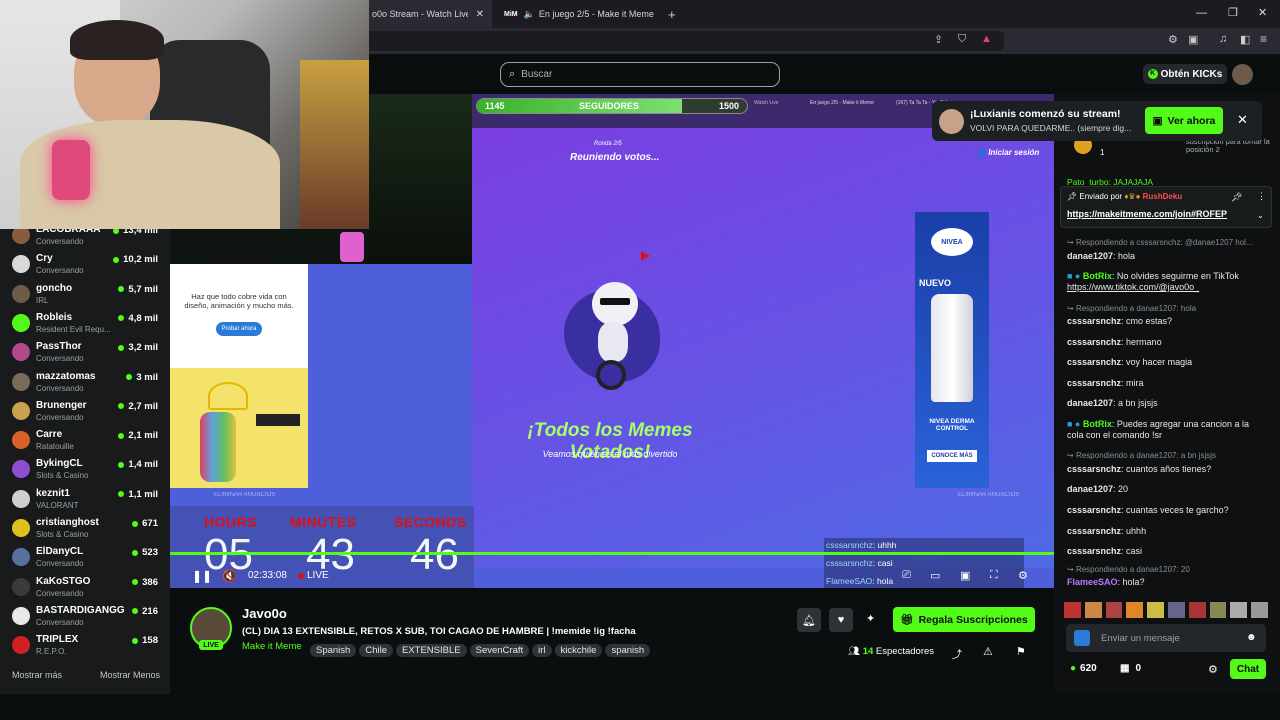 Image resolution: width=1280 pixels, height=720 pixels. What do you see at coordinates (1185, 74) in the screenshot?
I see `get-kicks-button: K Obtén KICKs` at bounding box center [1185, 74].